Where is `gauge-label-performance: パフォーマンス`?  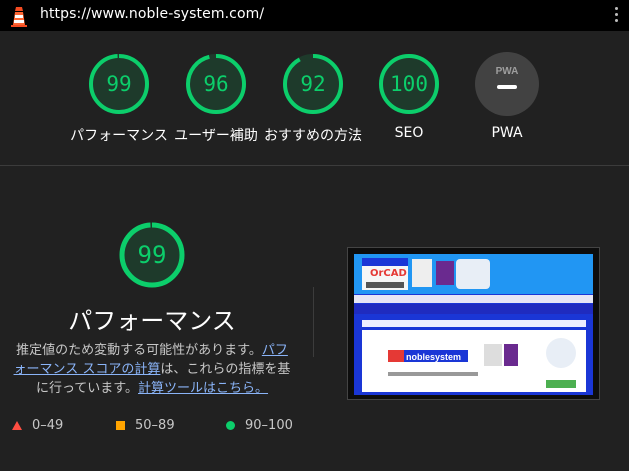
gauge-label-performance: パフォーマンス is located at coordinates (119, 135).